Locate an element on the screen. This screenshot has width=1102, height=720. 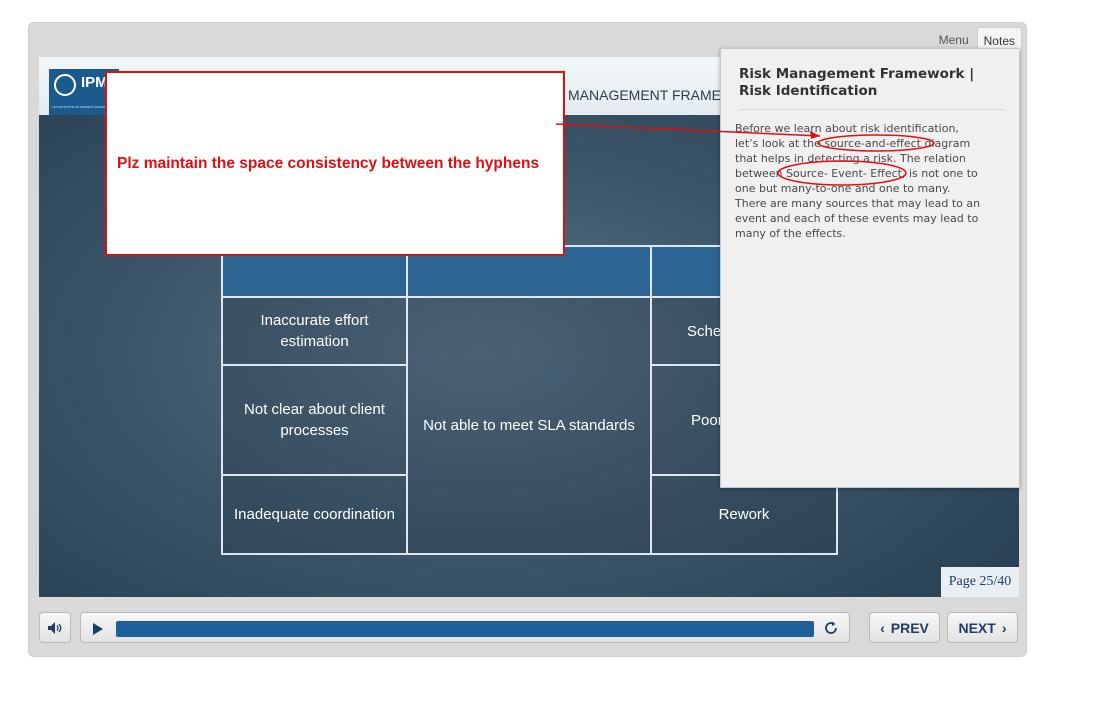
speaker-icon is located at coordinates (55, 627).